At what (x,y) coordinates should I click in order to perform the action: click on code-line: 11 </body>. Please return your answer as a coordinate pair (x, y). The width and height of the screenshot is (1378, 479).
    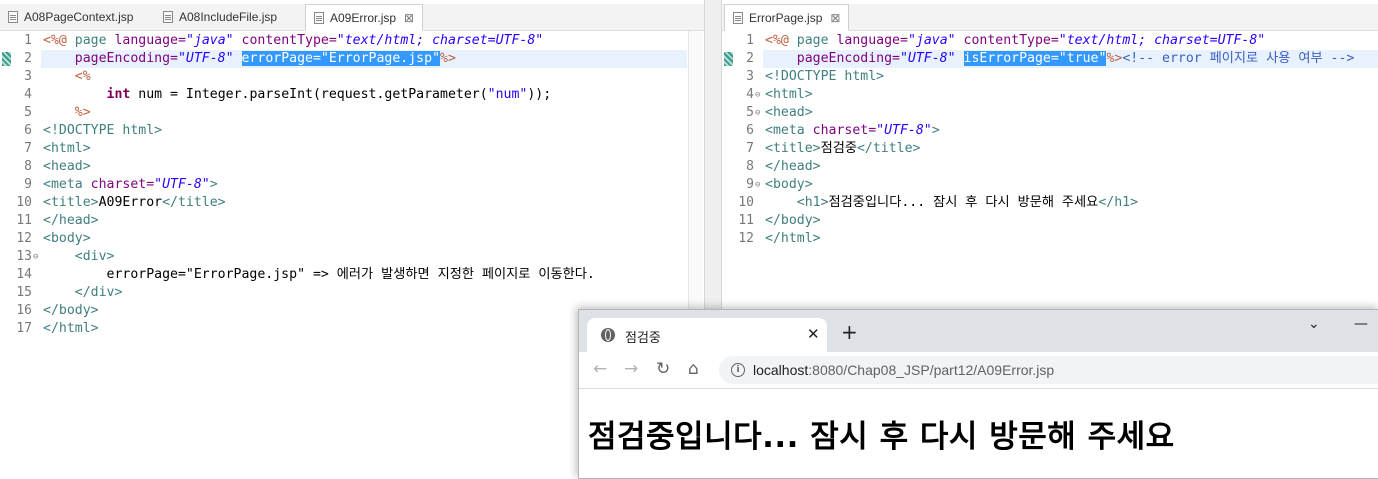
    Looking at the image, I should click on (1050, 221).